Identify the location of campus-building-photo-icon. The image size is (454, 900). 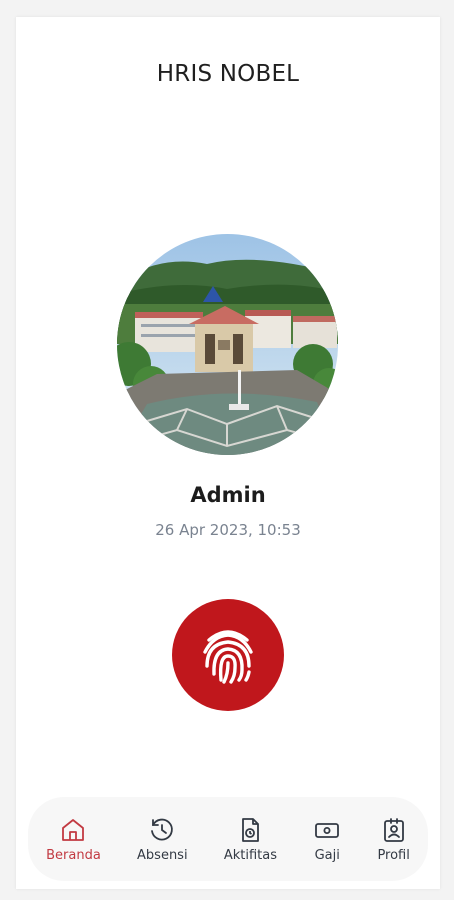
(227, 344).